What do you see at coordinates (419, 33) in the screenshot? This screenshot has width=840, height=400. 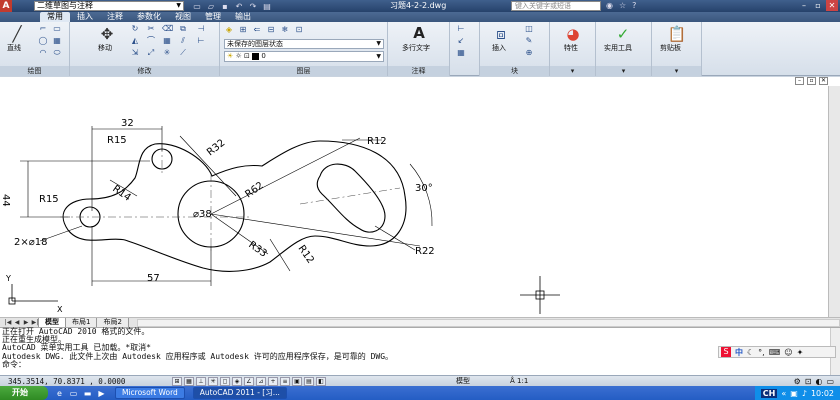 I see `mtext-icon: A` at bounding box center [419, 33].